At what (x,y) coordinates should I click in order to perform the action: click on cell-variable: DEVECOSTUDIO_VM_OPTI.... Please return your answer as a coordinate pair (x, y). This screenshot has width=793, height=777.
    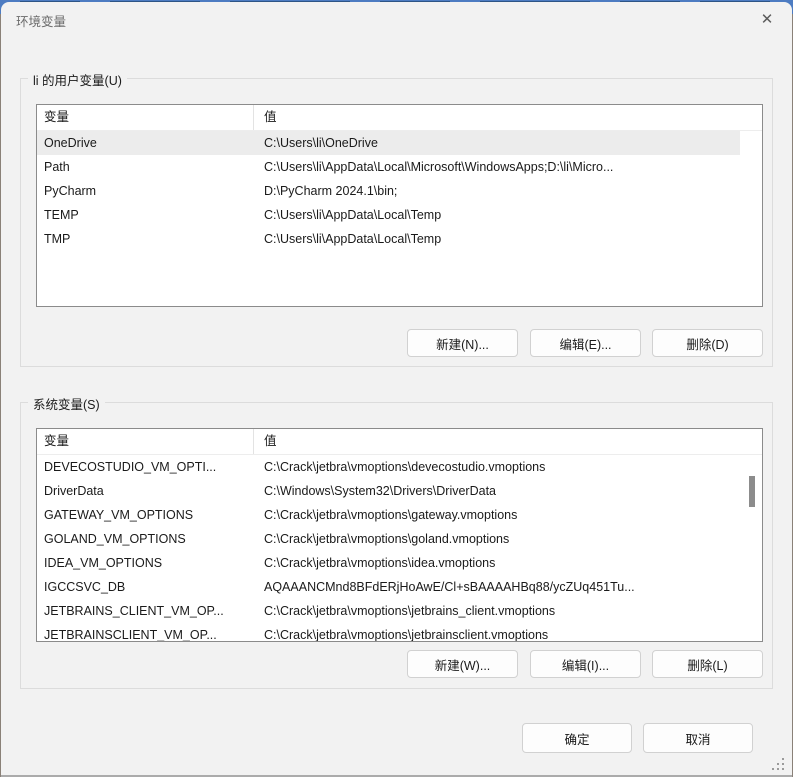
    Looking at the image, I should click on (130, 467).